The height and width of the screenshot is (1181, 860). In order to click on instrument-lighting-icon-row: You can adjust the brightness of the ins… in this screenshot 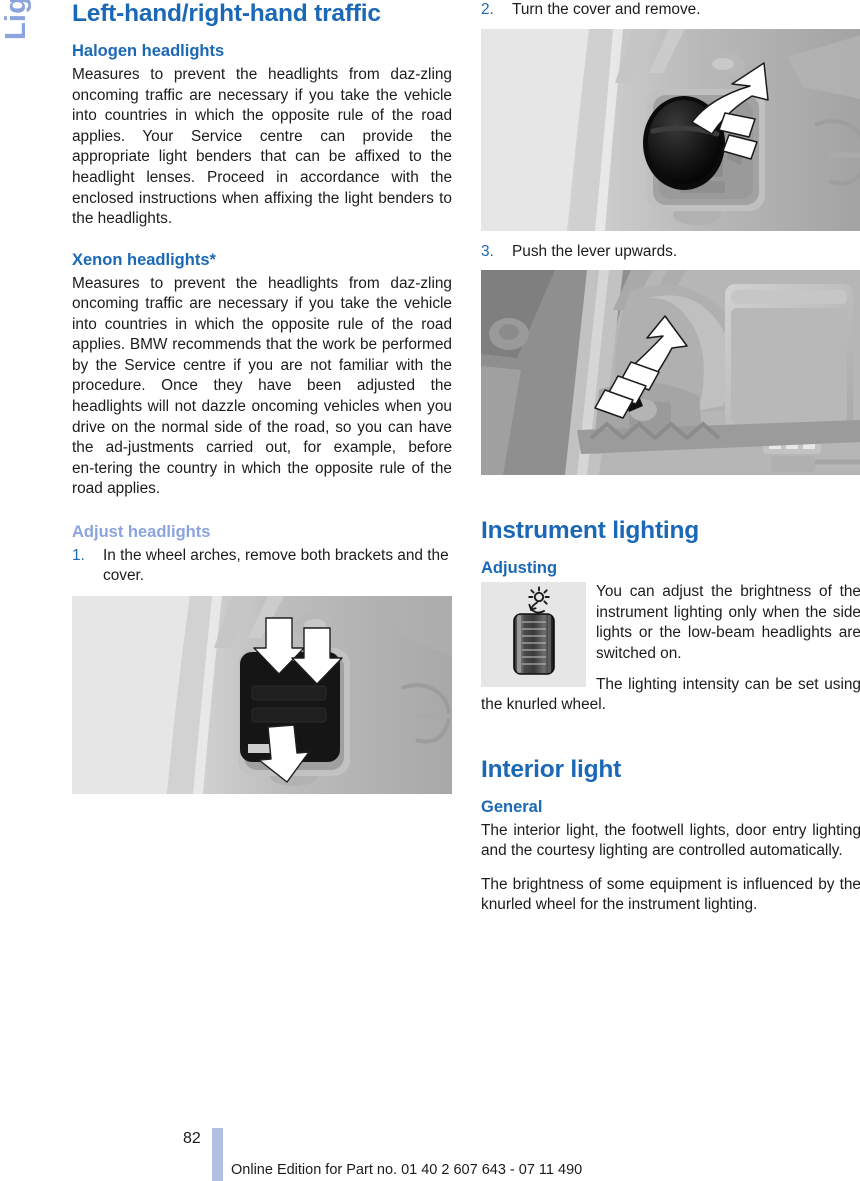, I will do `click(670, 649)`.